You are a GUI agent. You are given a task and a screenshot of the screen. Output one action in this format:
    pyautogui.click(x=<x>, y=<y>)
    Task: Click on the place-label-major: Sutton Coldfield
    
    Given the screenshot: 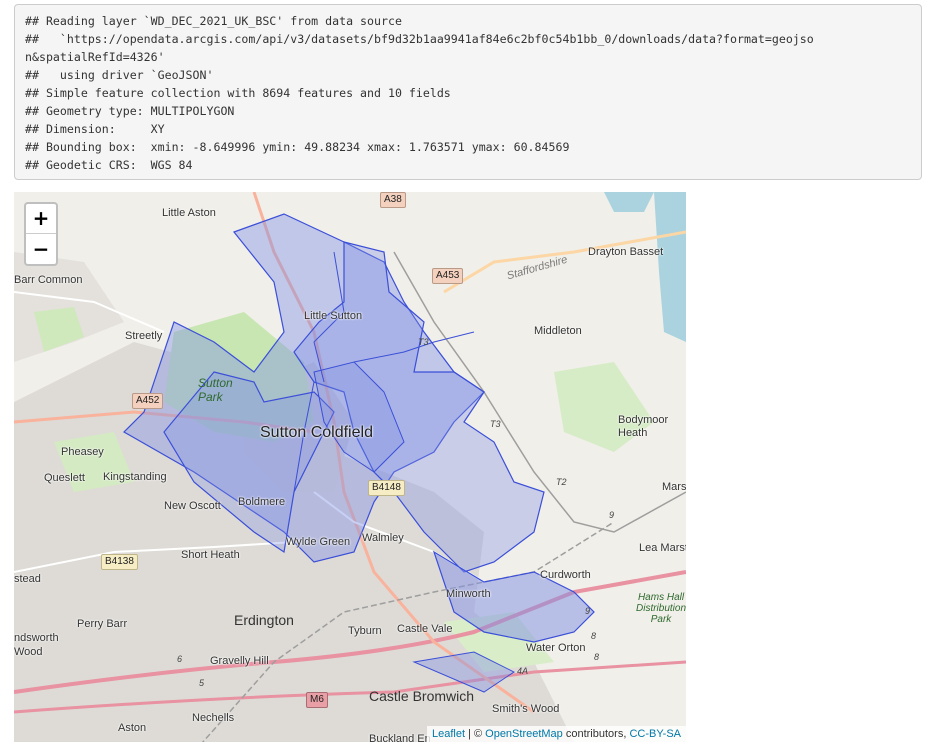 What is the action you would take?
    pyautogui.click(x=316, y=432)
    